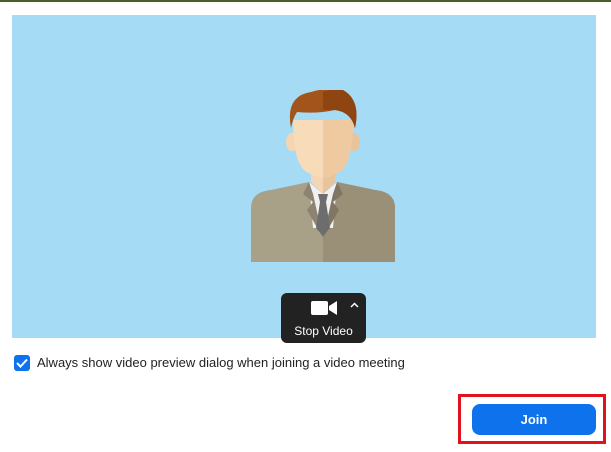  I want to click on join-button: Join, so click(534, 419).